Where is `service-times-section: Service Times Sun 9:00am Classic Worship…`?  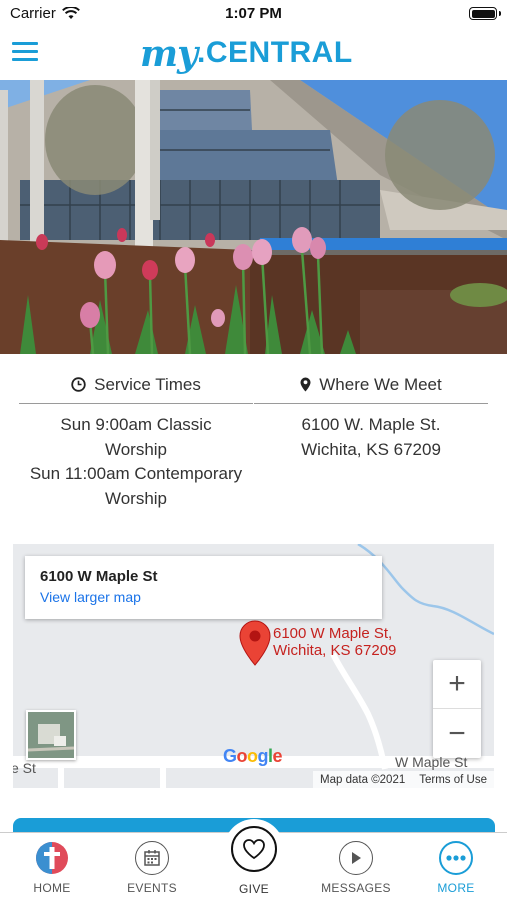
service-times-section: Service Times Sun 9:00am Classic Worship… is located at coordinates (136, 438).